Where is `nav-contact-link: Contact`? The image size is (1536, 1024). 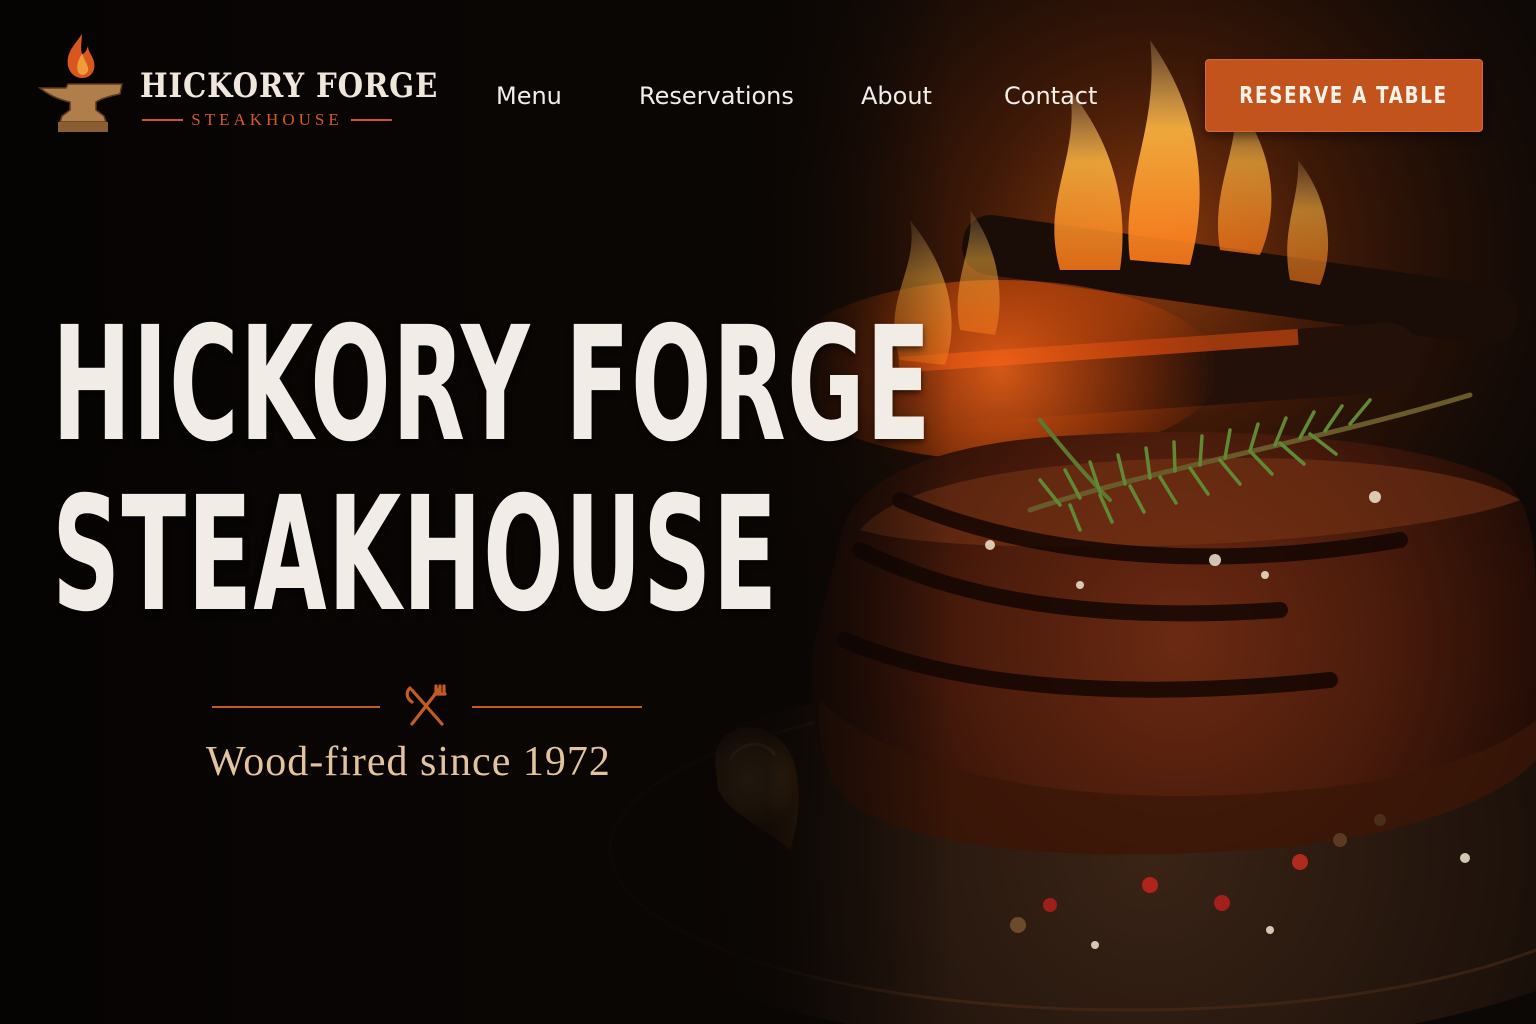
nav-contact-link: Contact is located at coordinates (1050, 96).